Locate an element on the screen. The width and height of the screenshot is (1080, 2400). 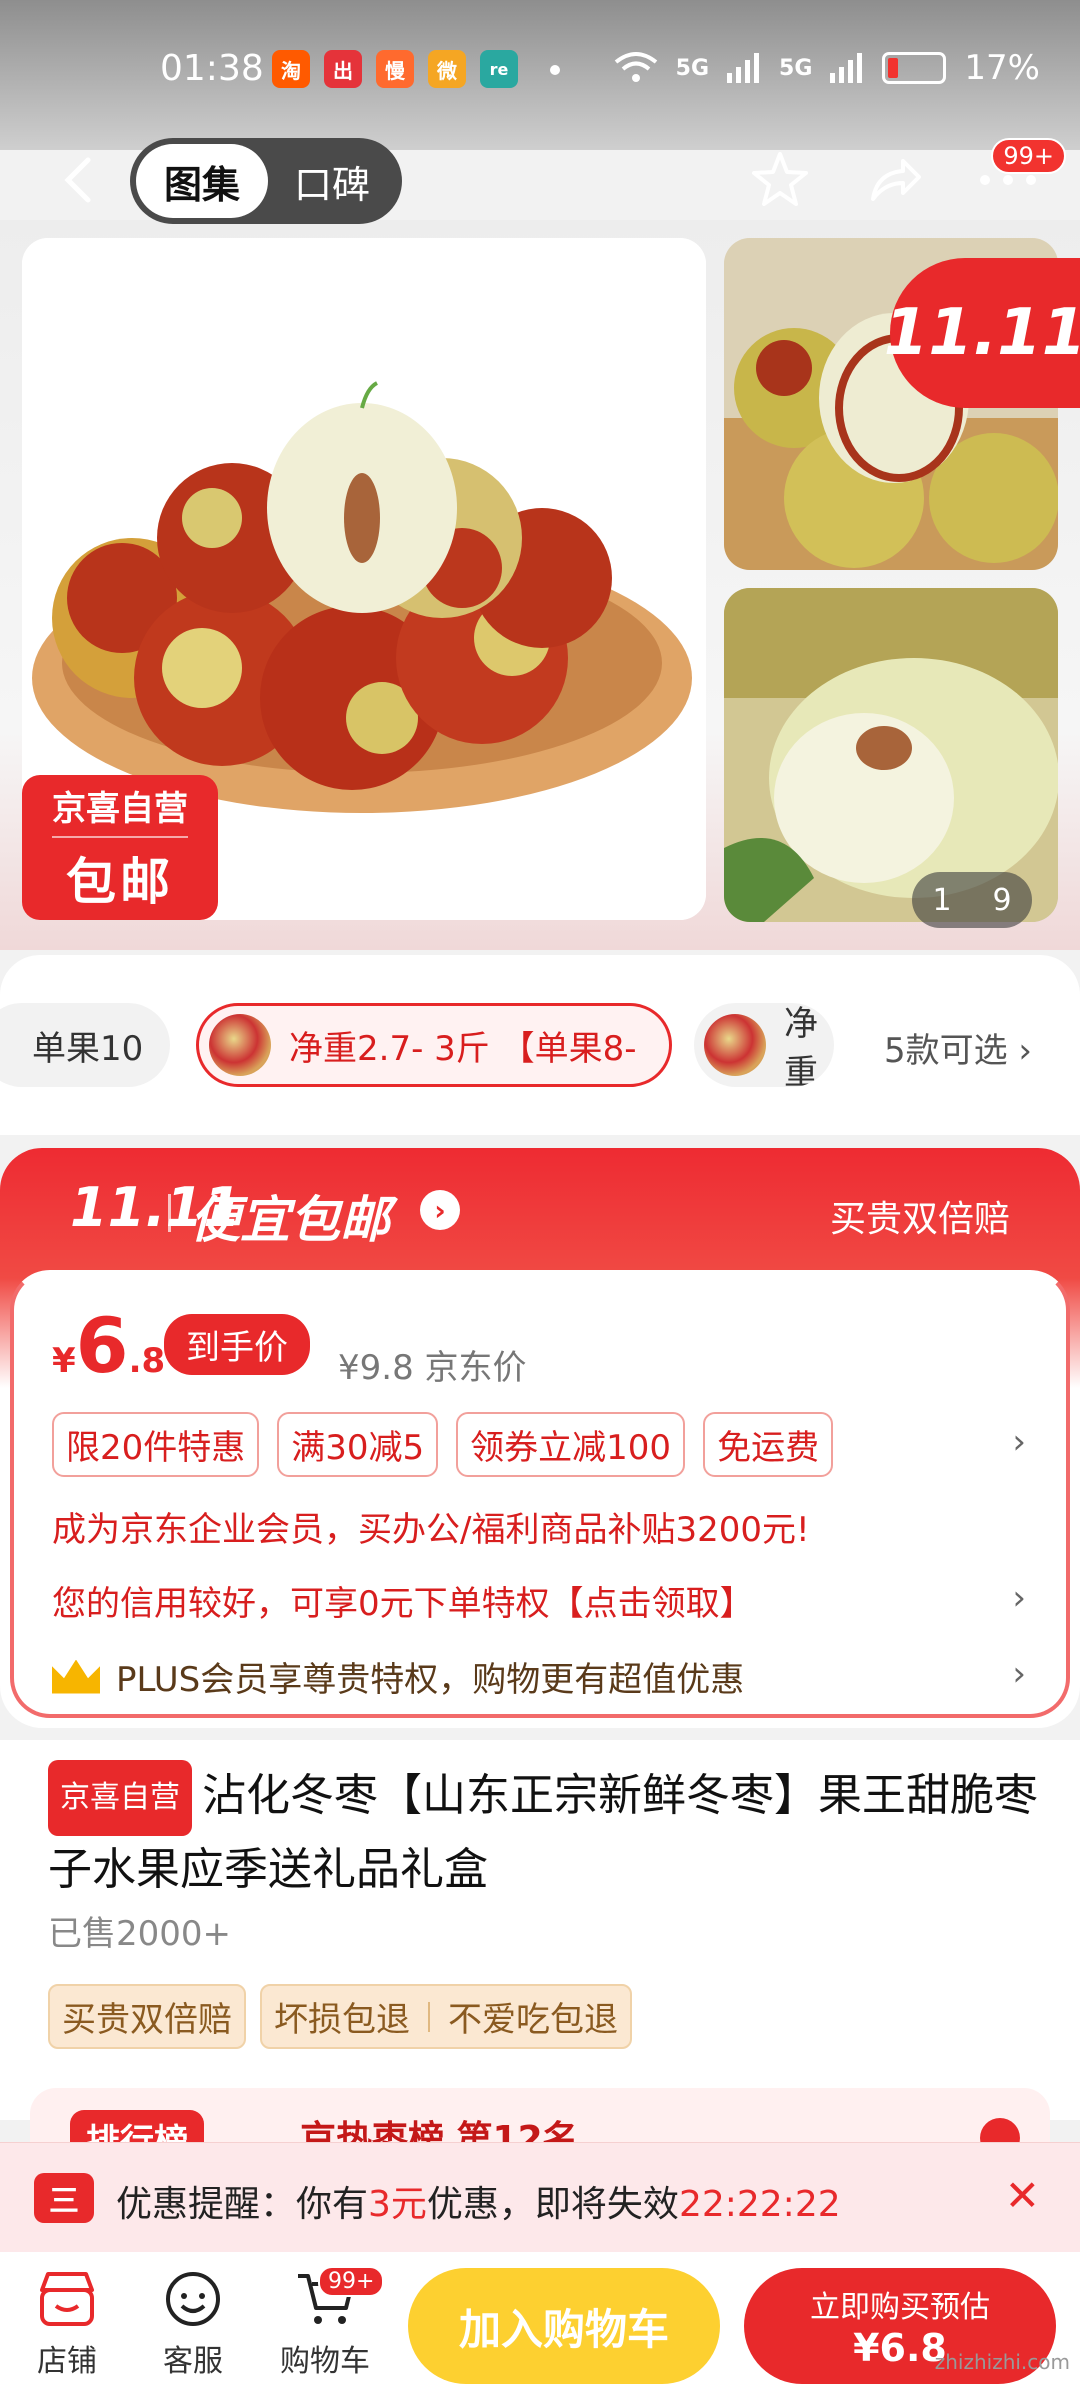
pager-total: 9 is located at coordinates (1002, 900).